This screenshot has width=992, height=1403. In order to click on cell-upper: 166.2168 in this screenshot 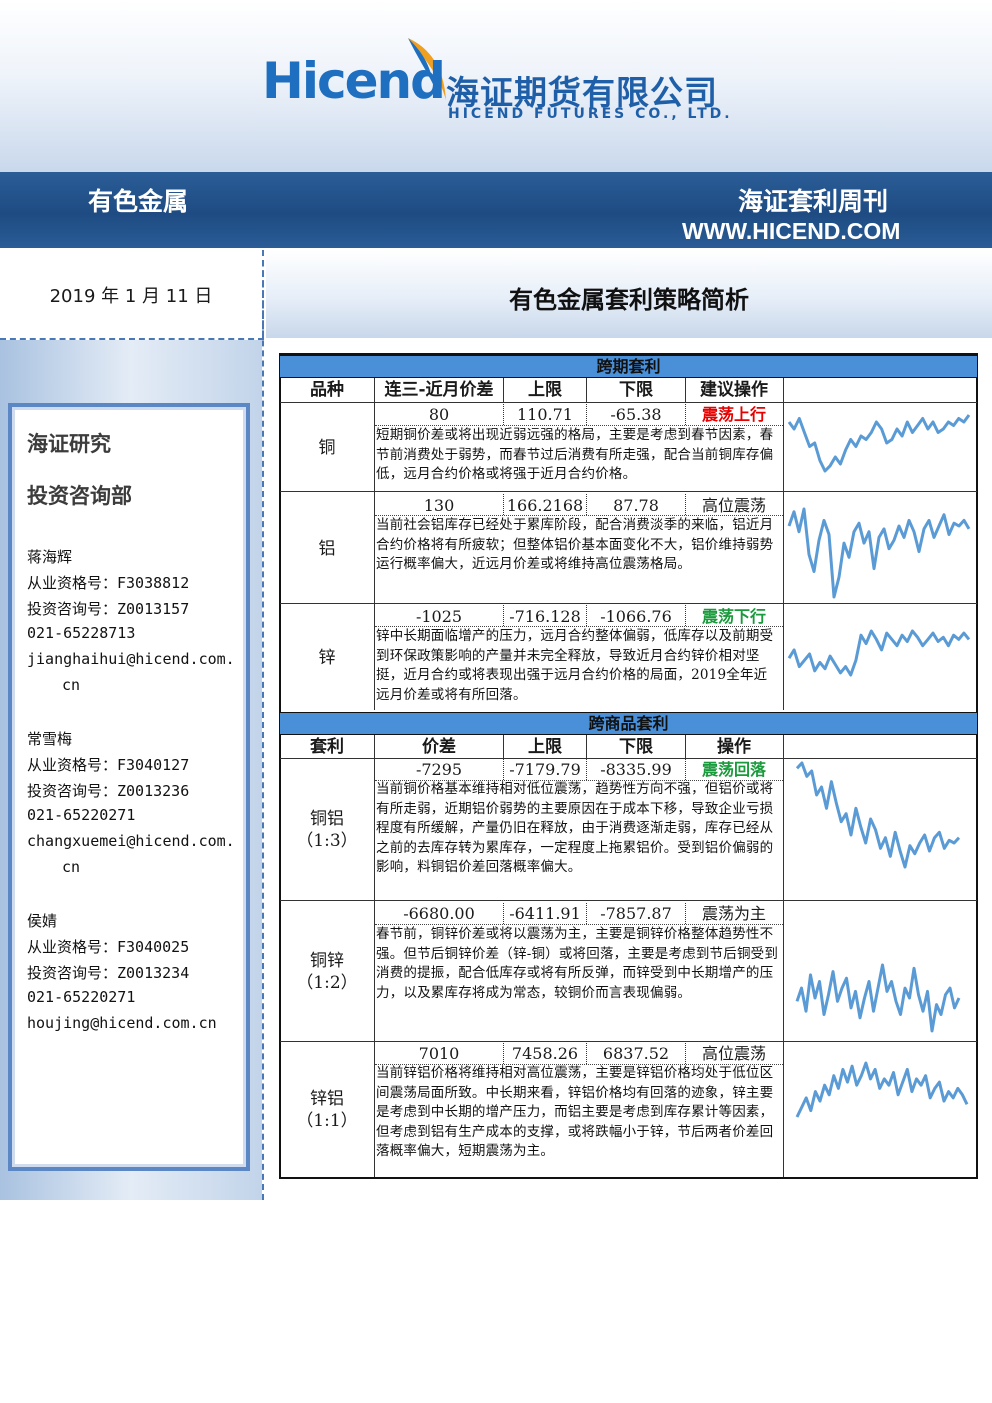, I will do `click(545, 505)`.